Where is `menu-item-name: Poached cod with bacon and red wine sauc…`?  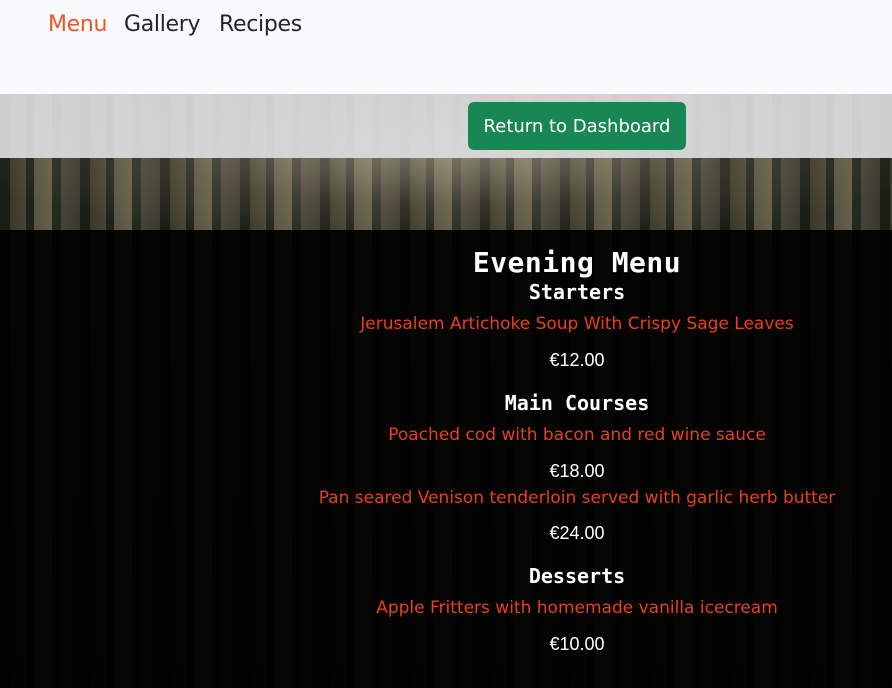 menu-item-name: Poached cod with bacon and red wine sauc… is located at coordinates (577, 435).